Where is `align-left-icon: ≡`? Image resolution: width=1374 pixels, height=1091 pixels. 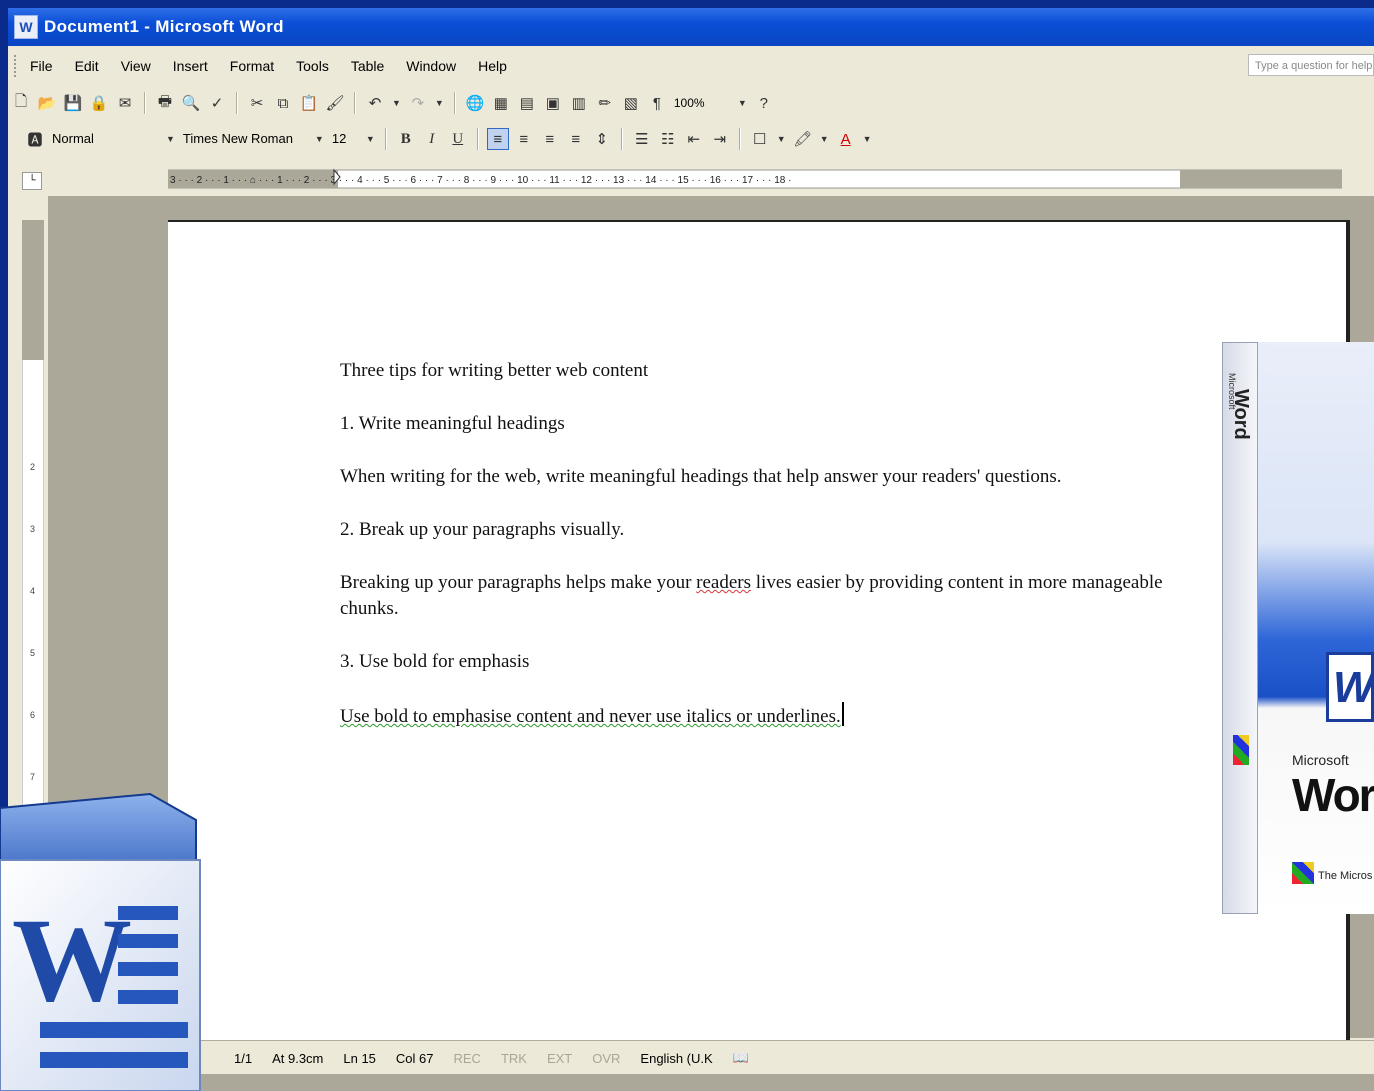
align-left-icon: ≡ is located at coordinates (497, 139).